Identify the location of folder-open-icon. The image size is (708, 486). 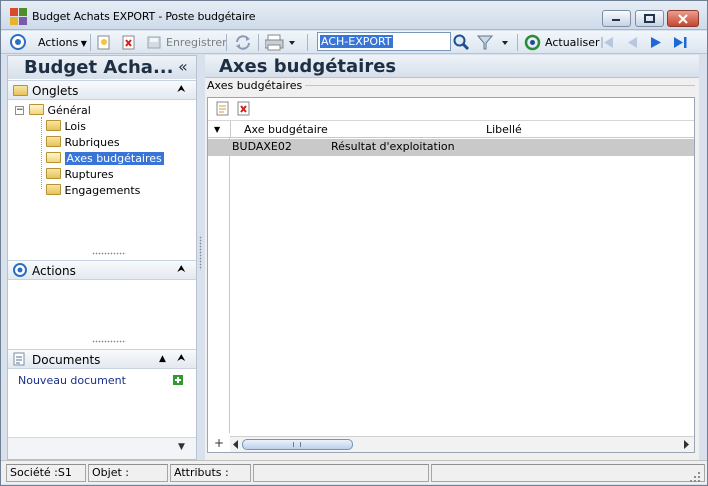
(53, 157).